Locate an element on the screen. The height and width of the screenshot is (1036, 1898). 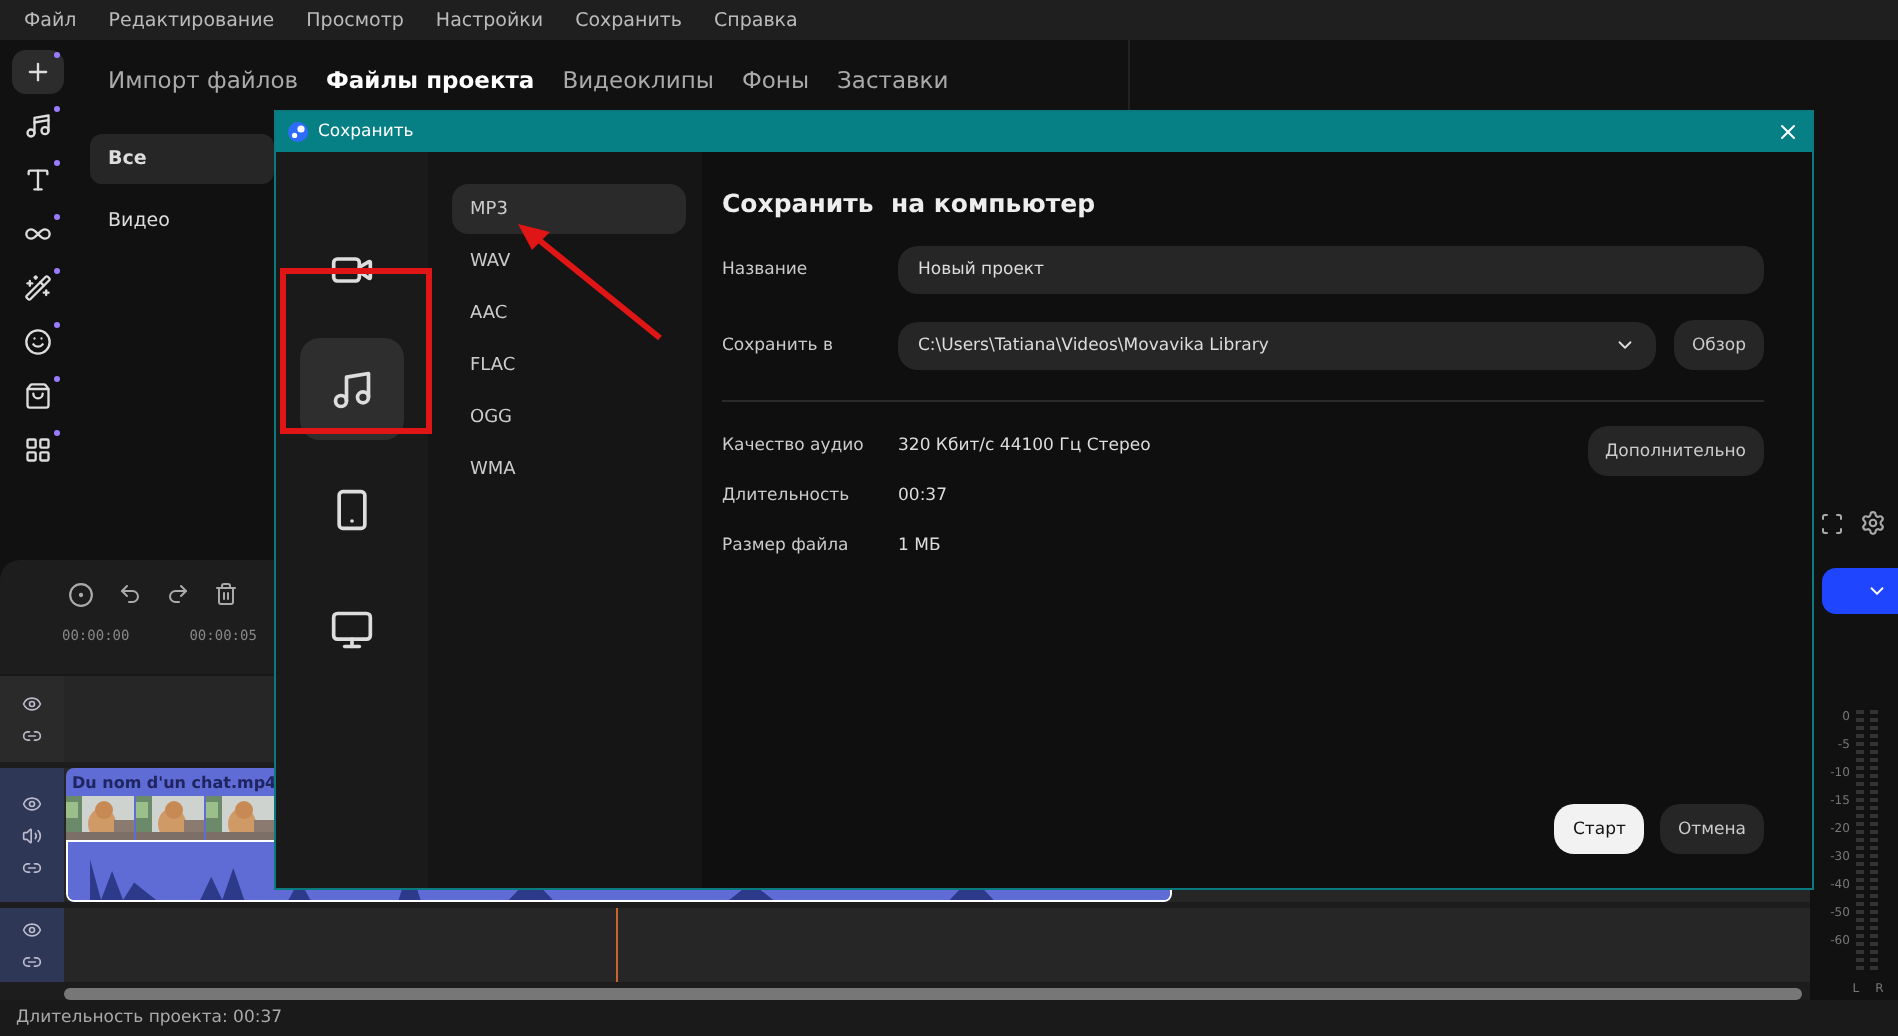
menu-item: Настройки is located at coordinates (489, 20).